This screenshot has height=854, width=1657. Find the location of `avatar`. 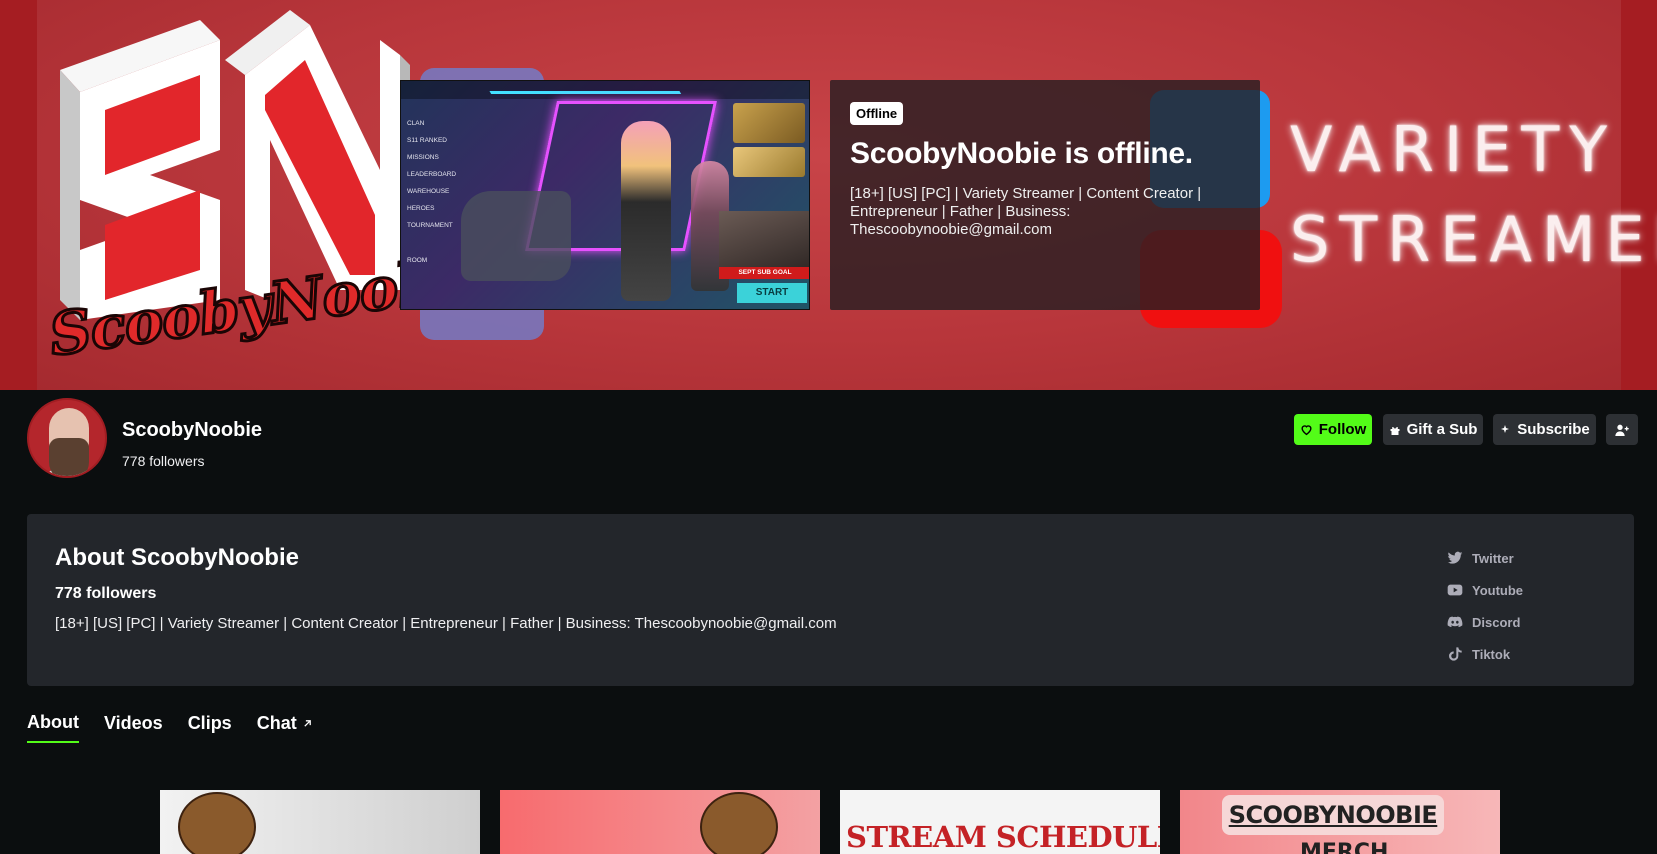

avatar is located at coordinates (67, 438).